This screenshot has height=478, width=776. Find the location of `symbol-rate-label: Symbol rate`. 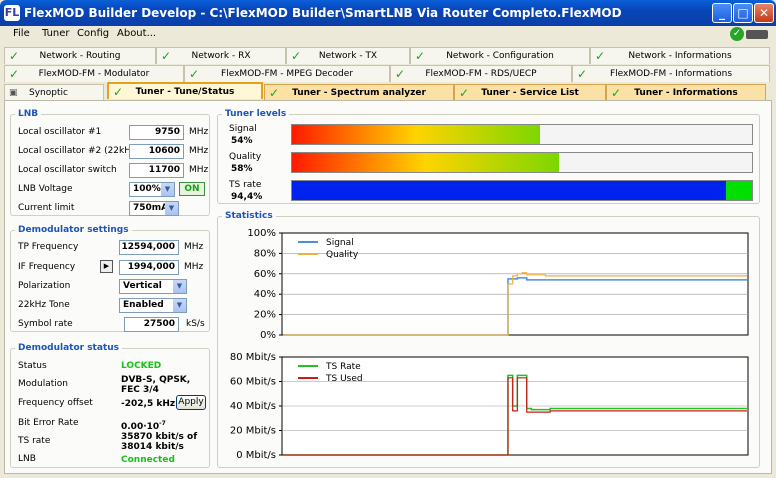

symbol-rate-label: Symbol rate is located at coordinates (45, 324).